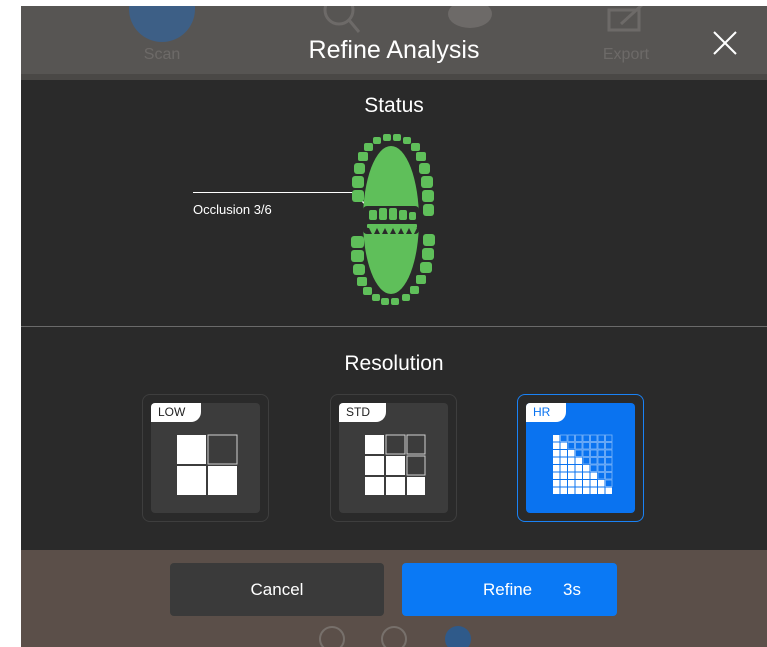 This screenshot has width=767, height=647. I want to click on close-icon, so click(725, 43).